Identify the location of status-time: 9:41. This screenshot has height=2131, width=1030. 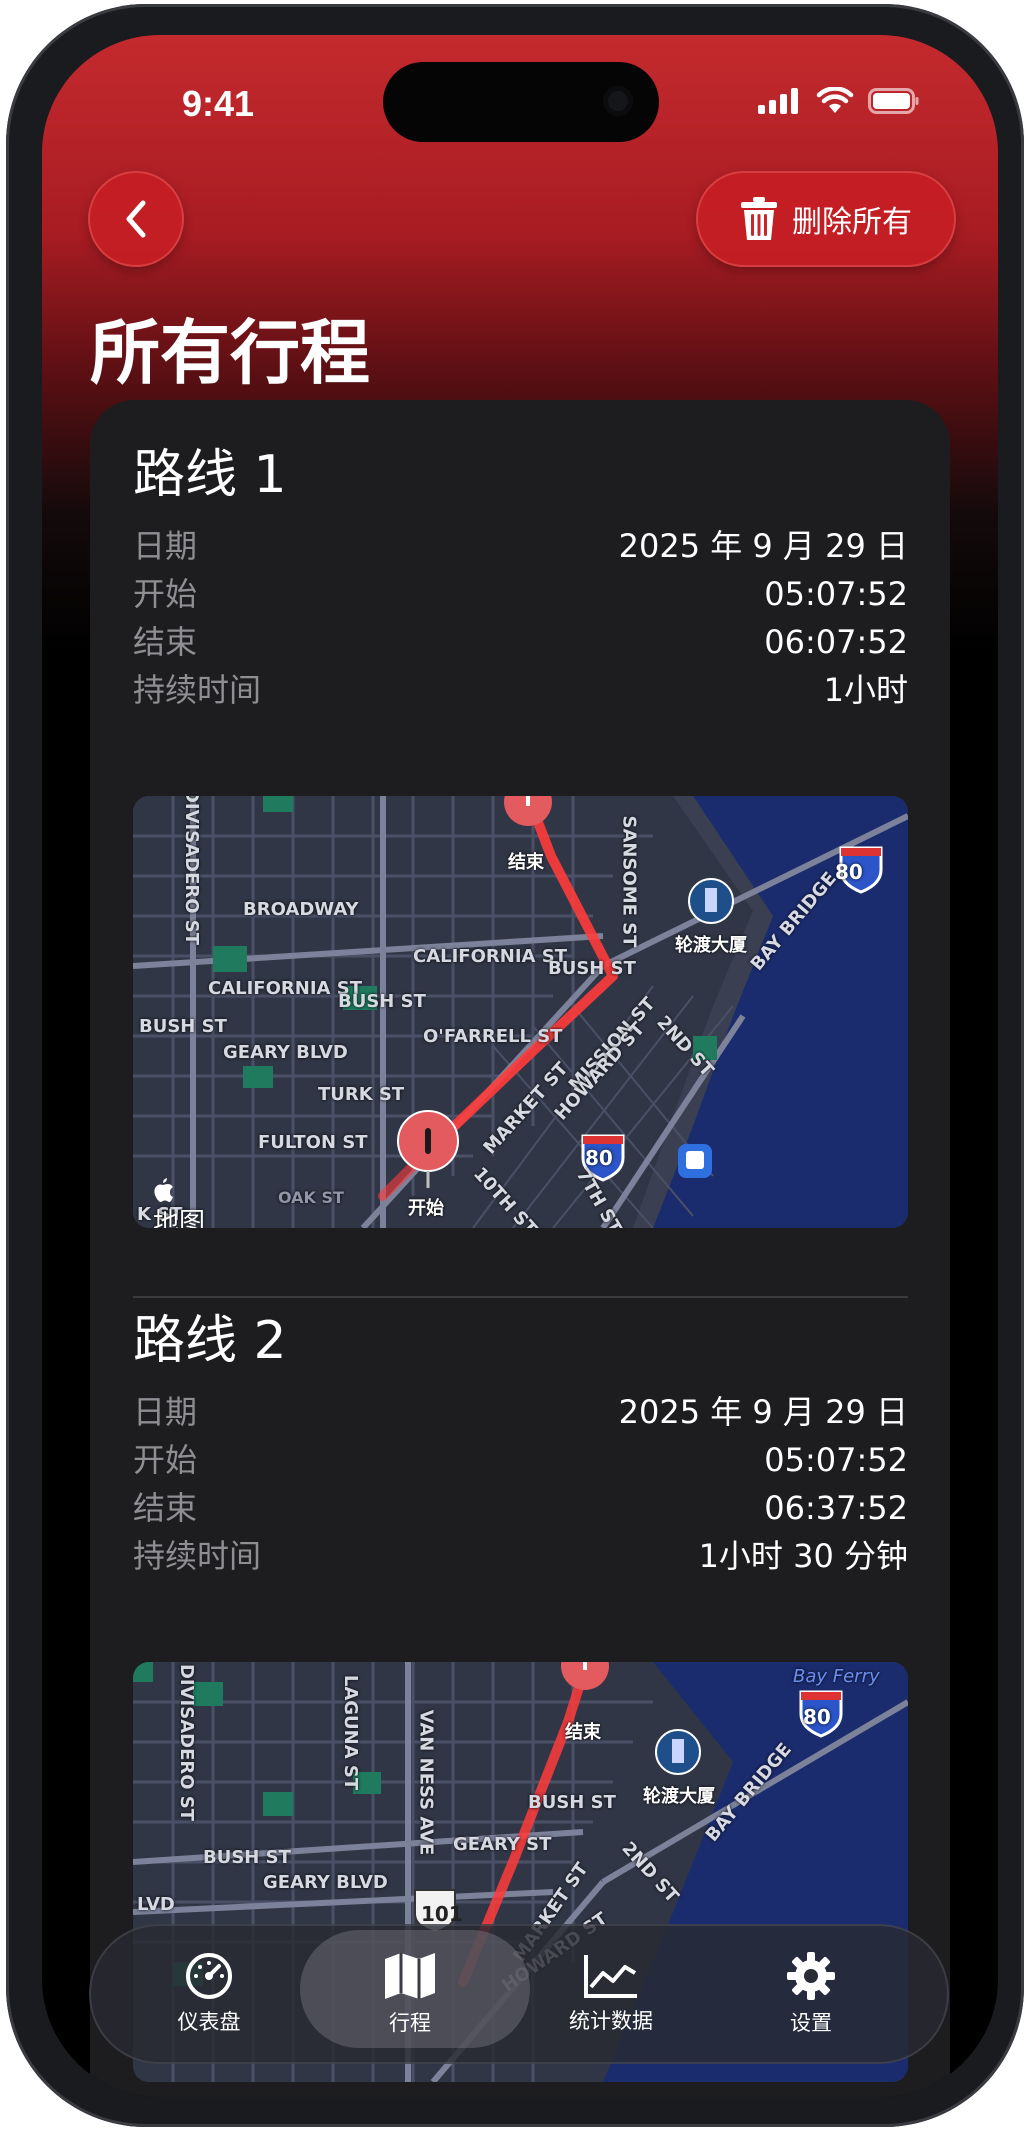
(218, 103).